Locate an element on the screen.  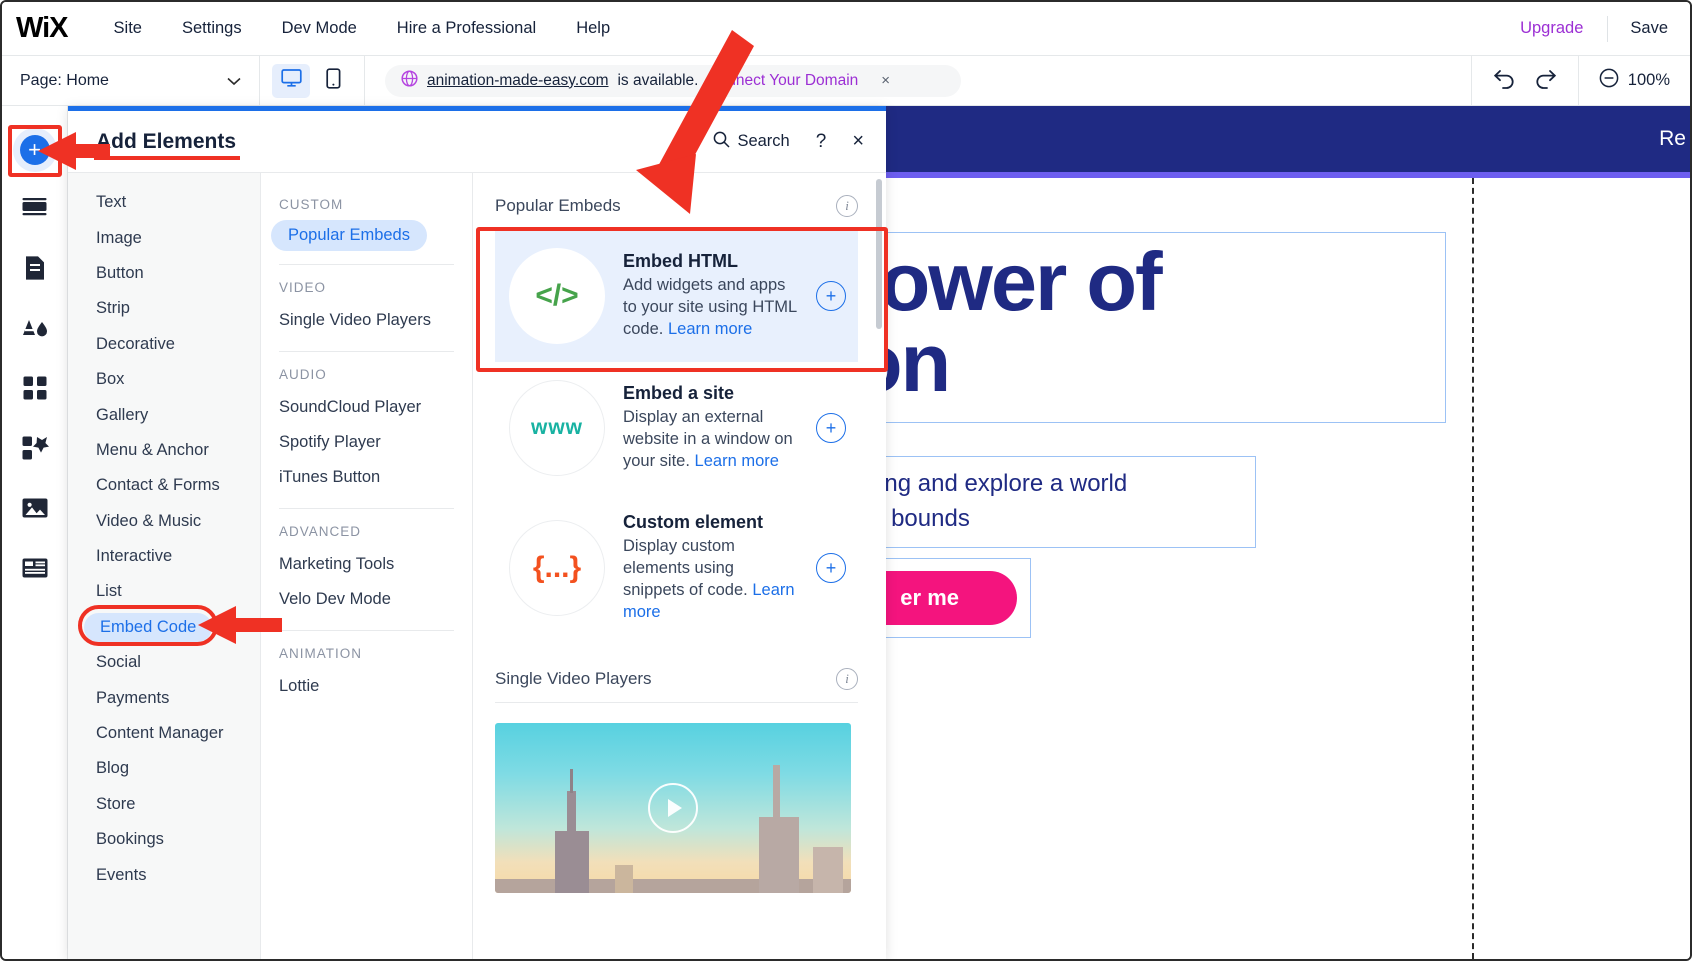
arrow-to-embed-code is located at coordinates (240, 625).